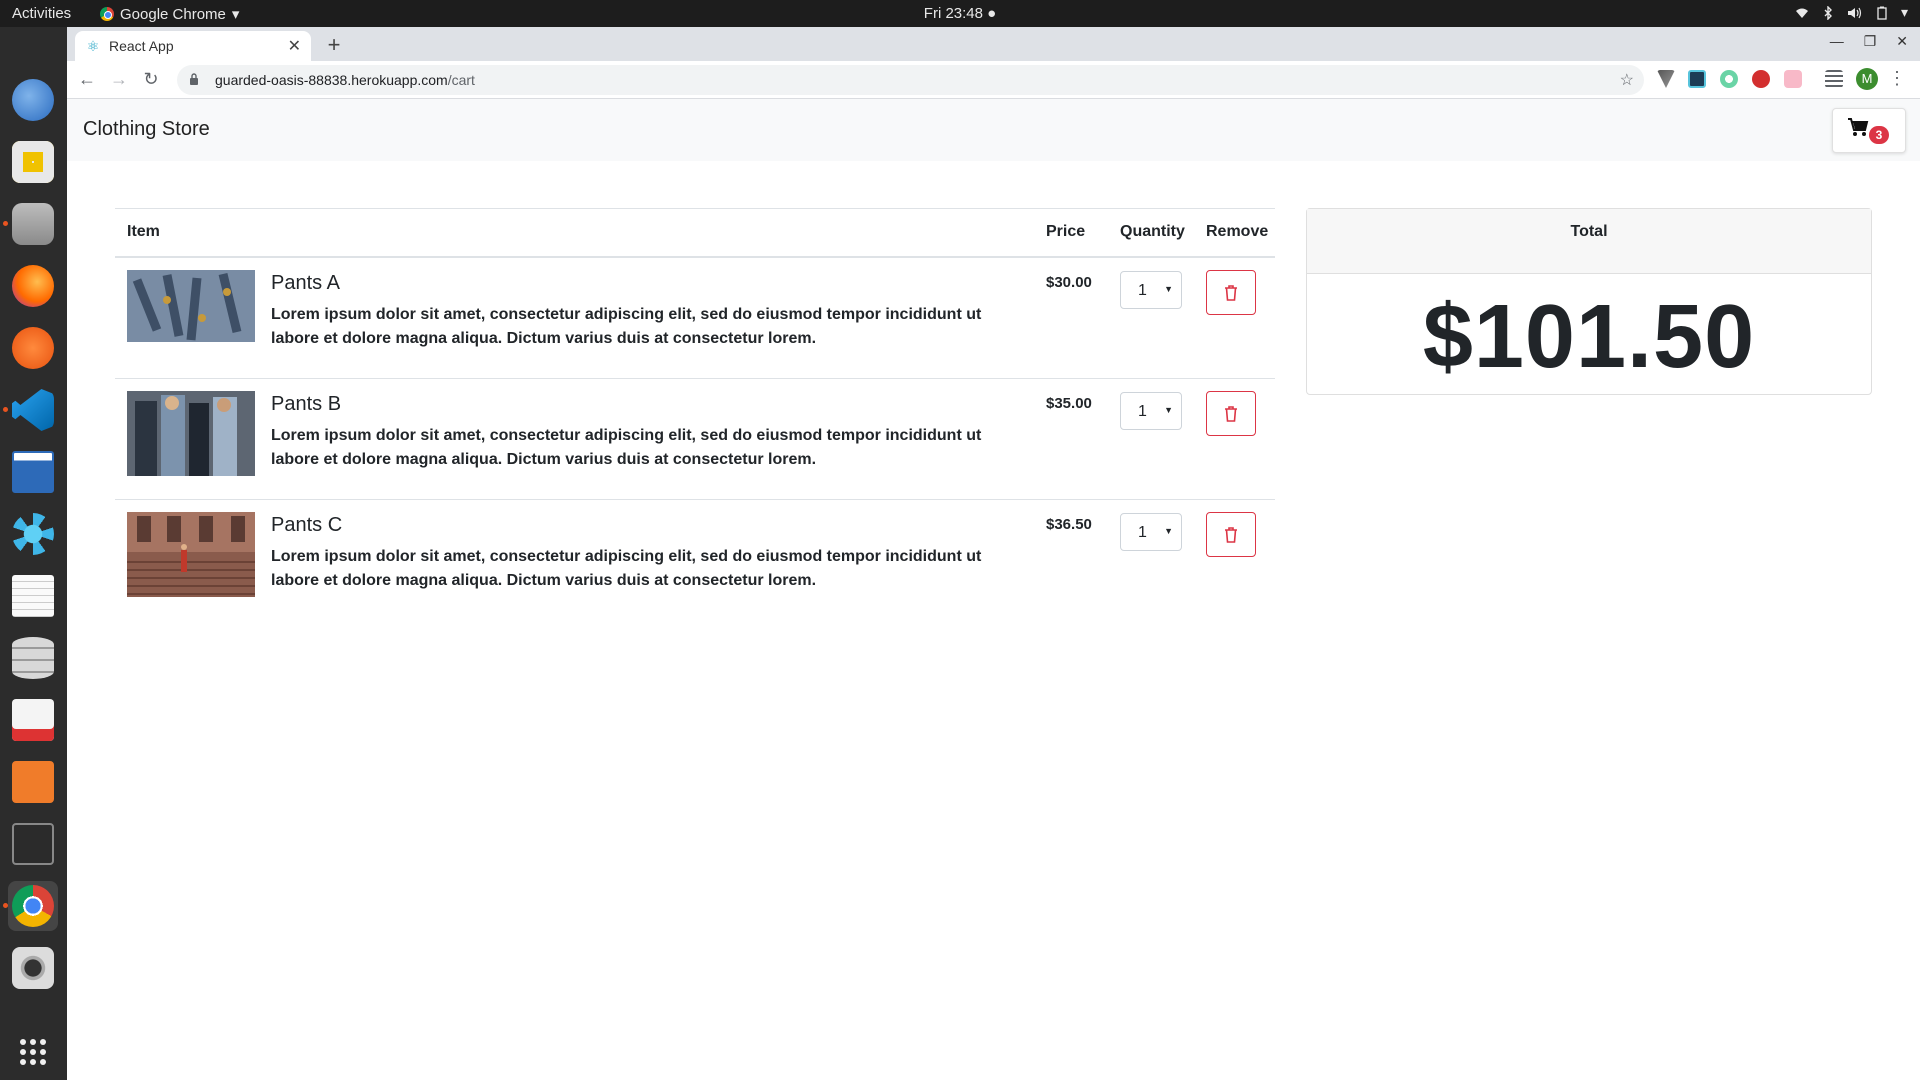  What do you see at coordinates (1897, 78) in the screenshot?
I see `menu-kebab-icon: ⋮` at bounding box center [1897, 78].